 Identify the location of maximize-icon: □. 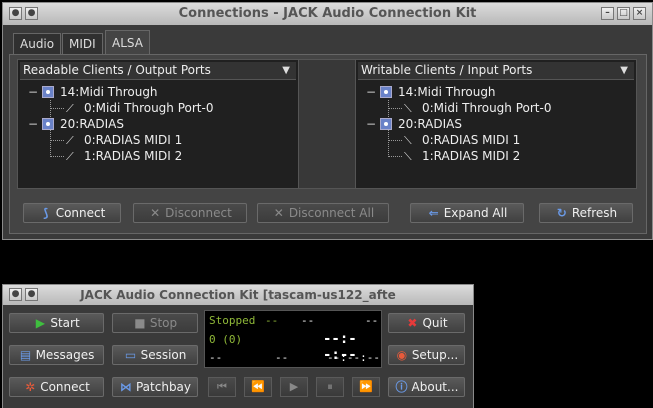
(623, 13).